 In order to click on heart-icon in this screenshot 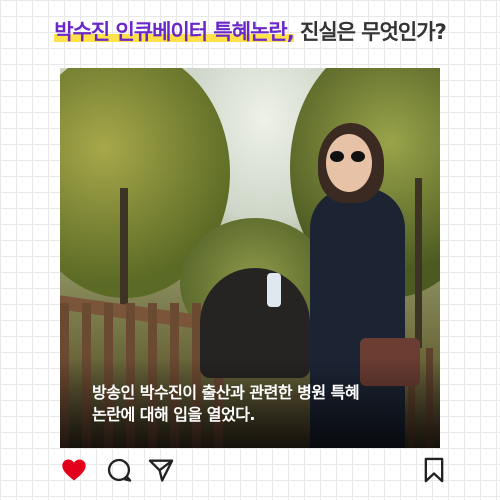, I will do `click(74, 470)`.